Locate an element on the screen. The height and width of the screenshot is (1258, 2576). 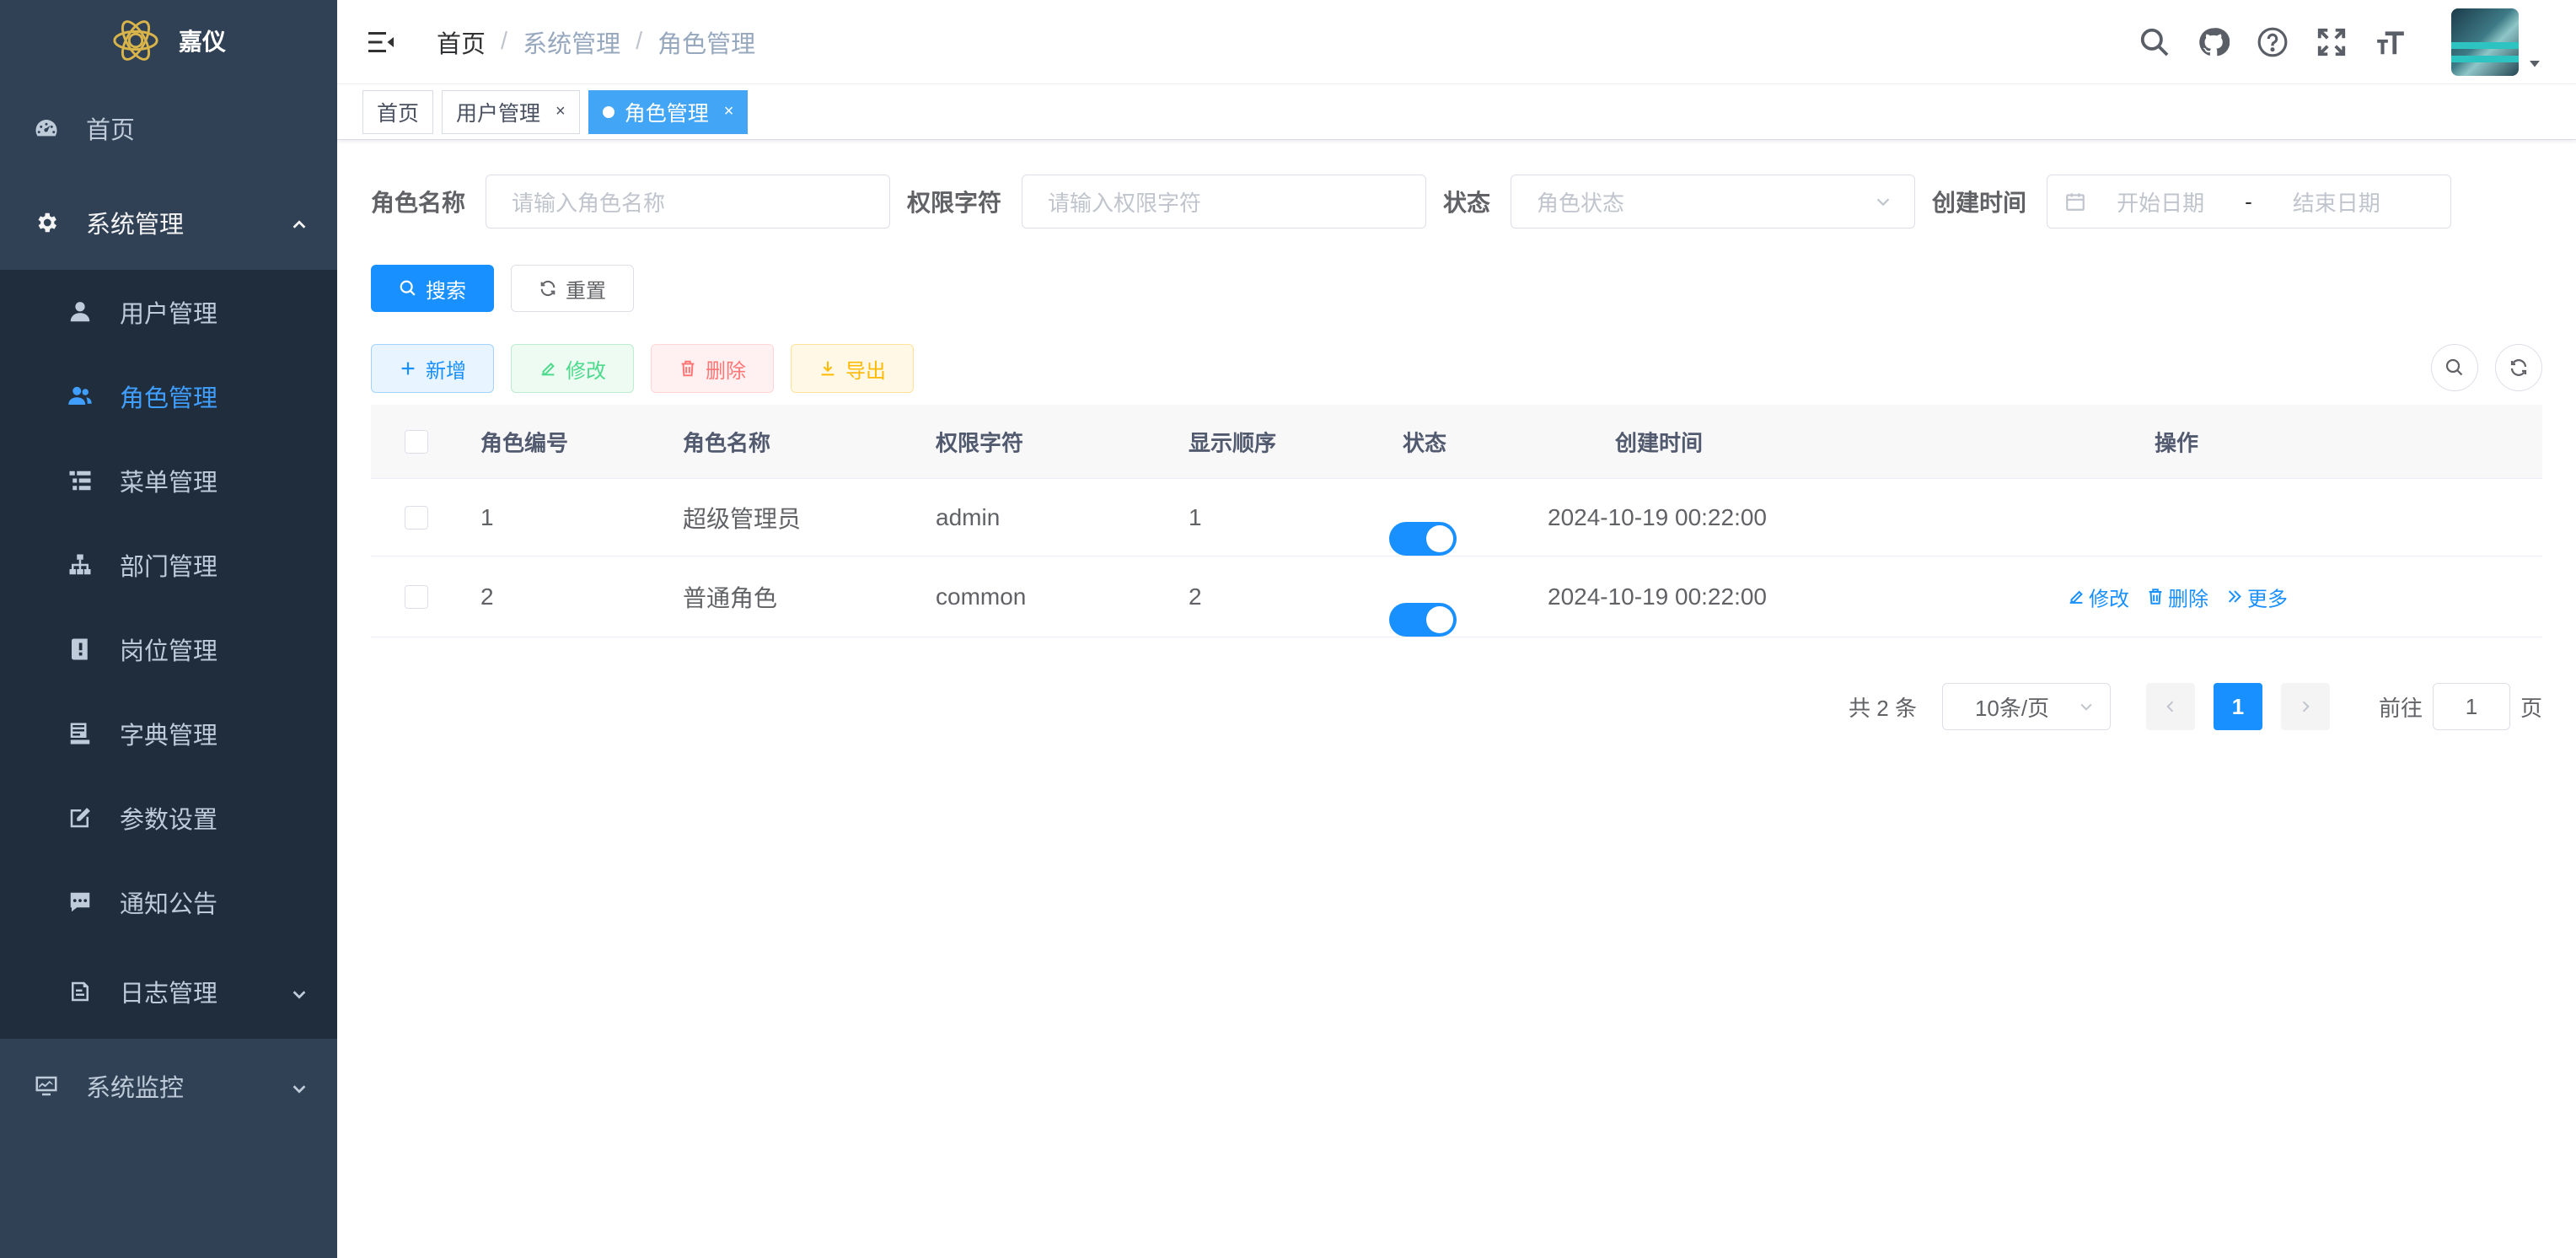
sidebar-item-label: 首页 is located at coordinates (111, 130).